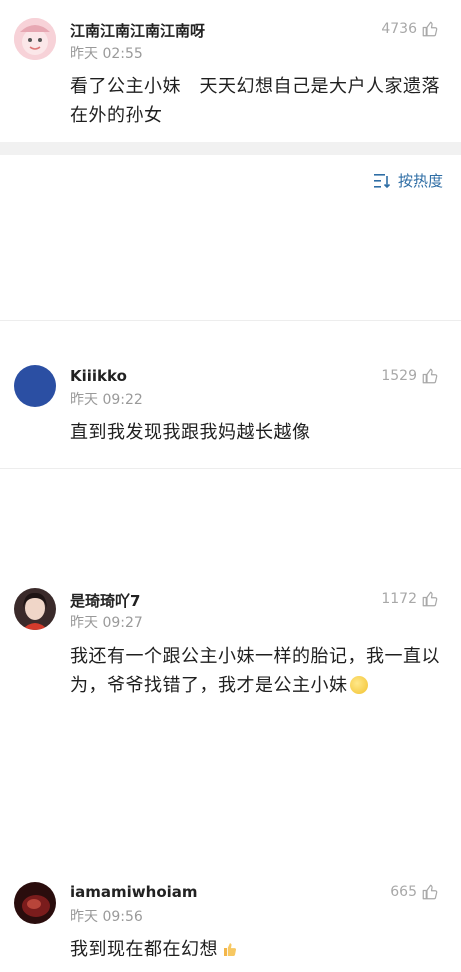 The image size is (461, 972). Describe the element at coordinates (358, 685) in the screenshot. I see `sleepy-face-emoji-icon` at that location.